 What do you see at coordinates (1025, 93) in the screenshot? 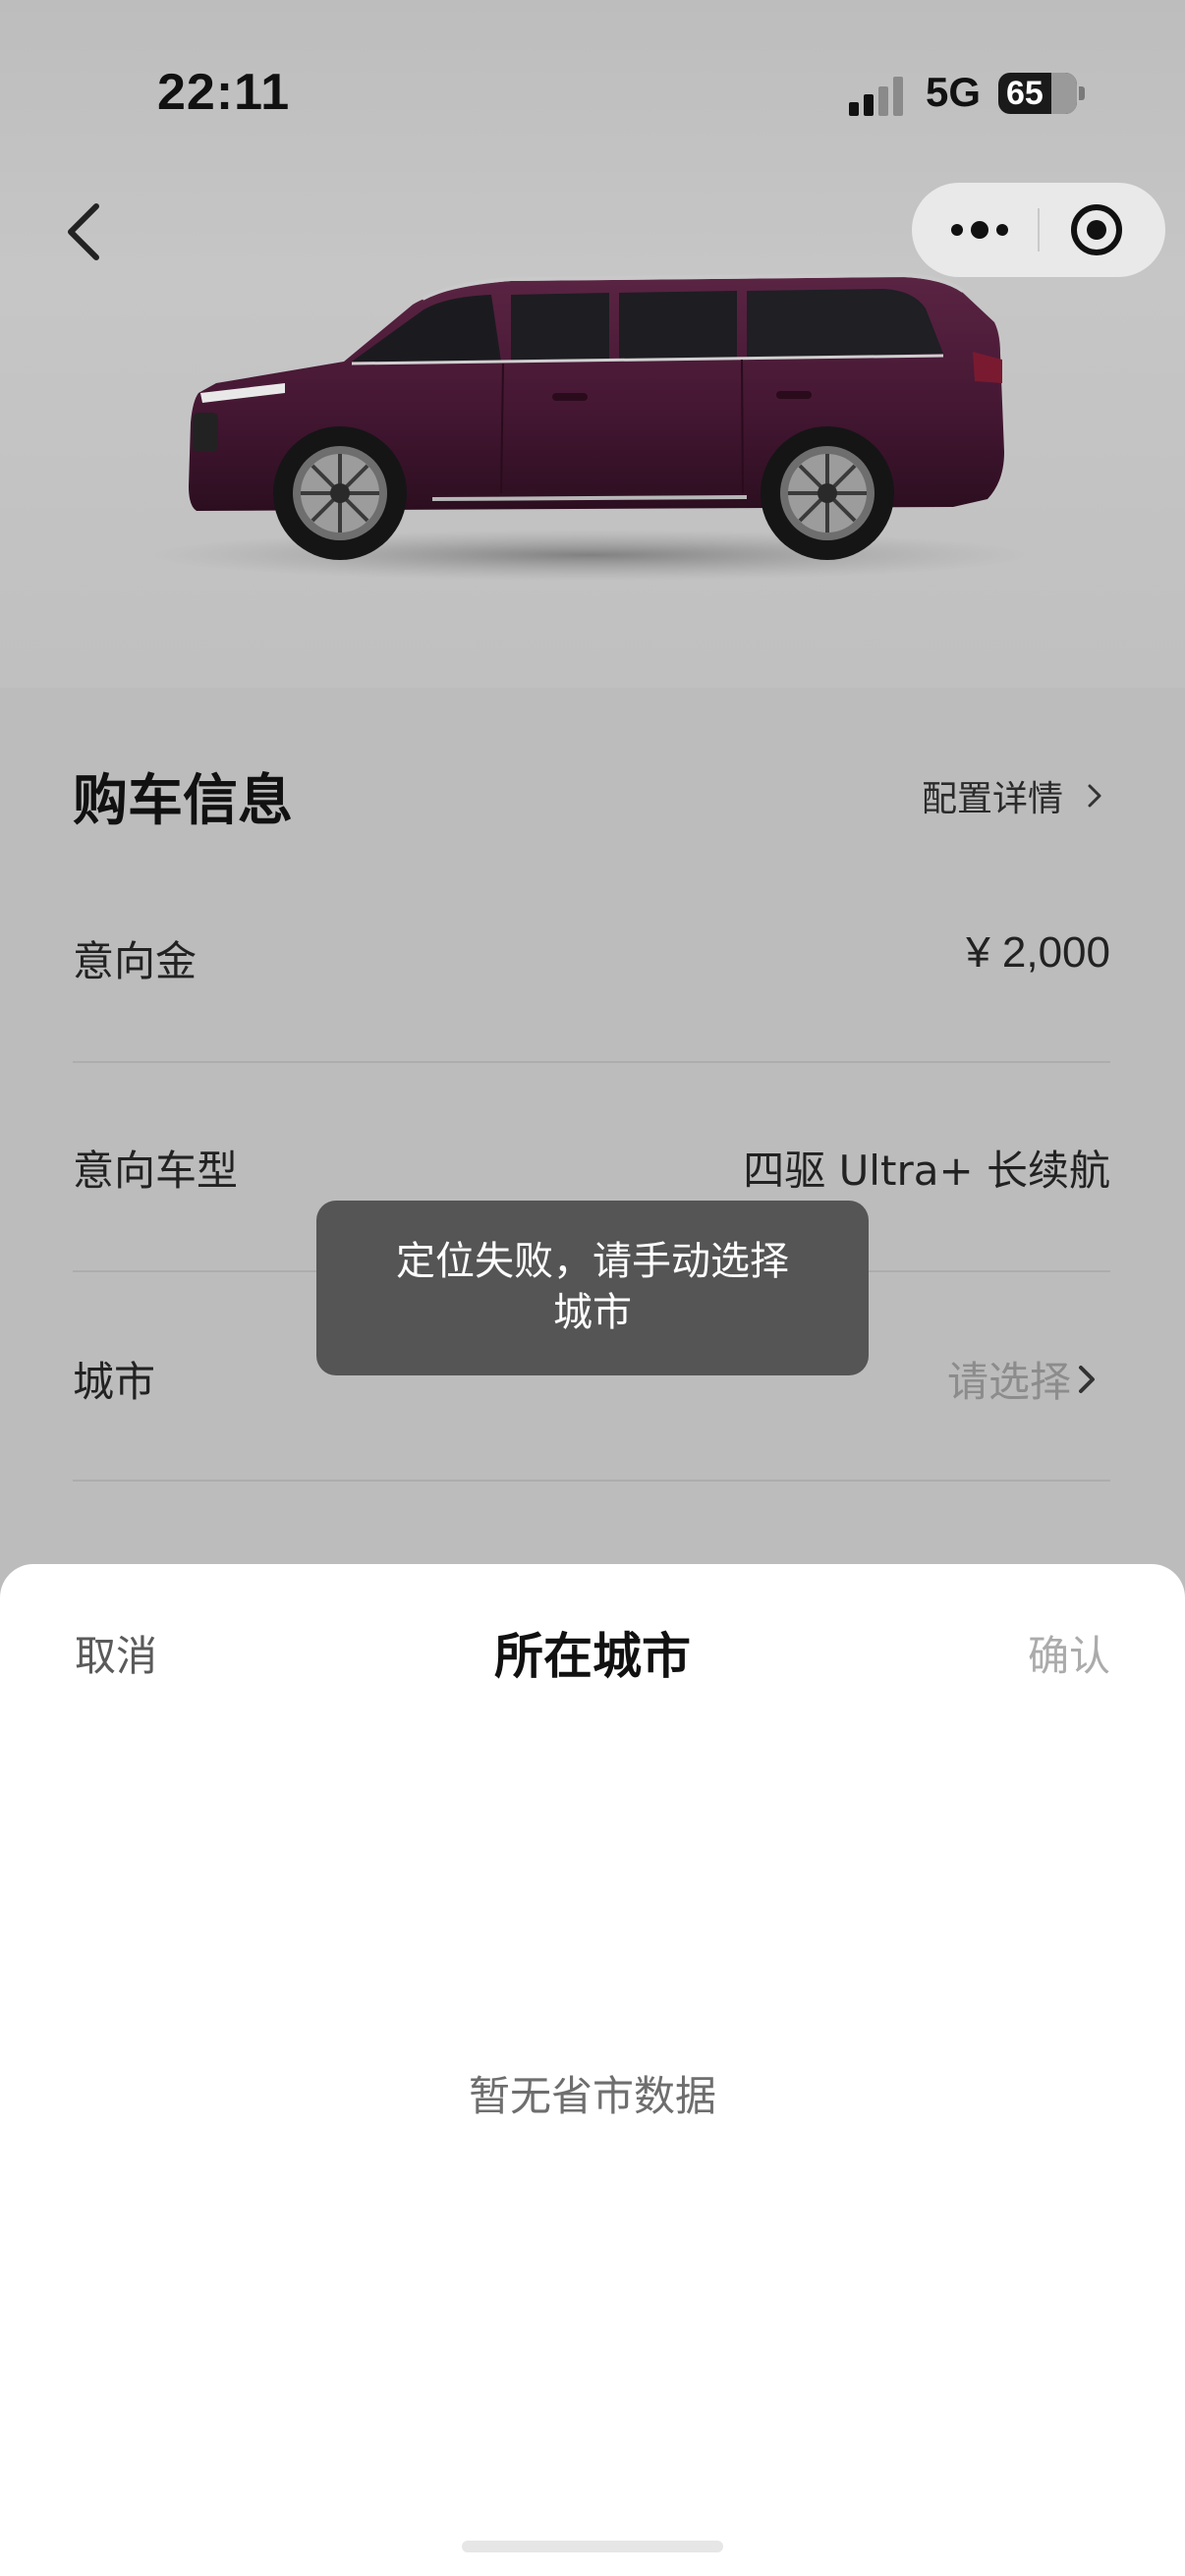
I see `battery-level: 65` at bounding box center [1025, 93].